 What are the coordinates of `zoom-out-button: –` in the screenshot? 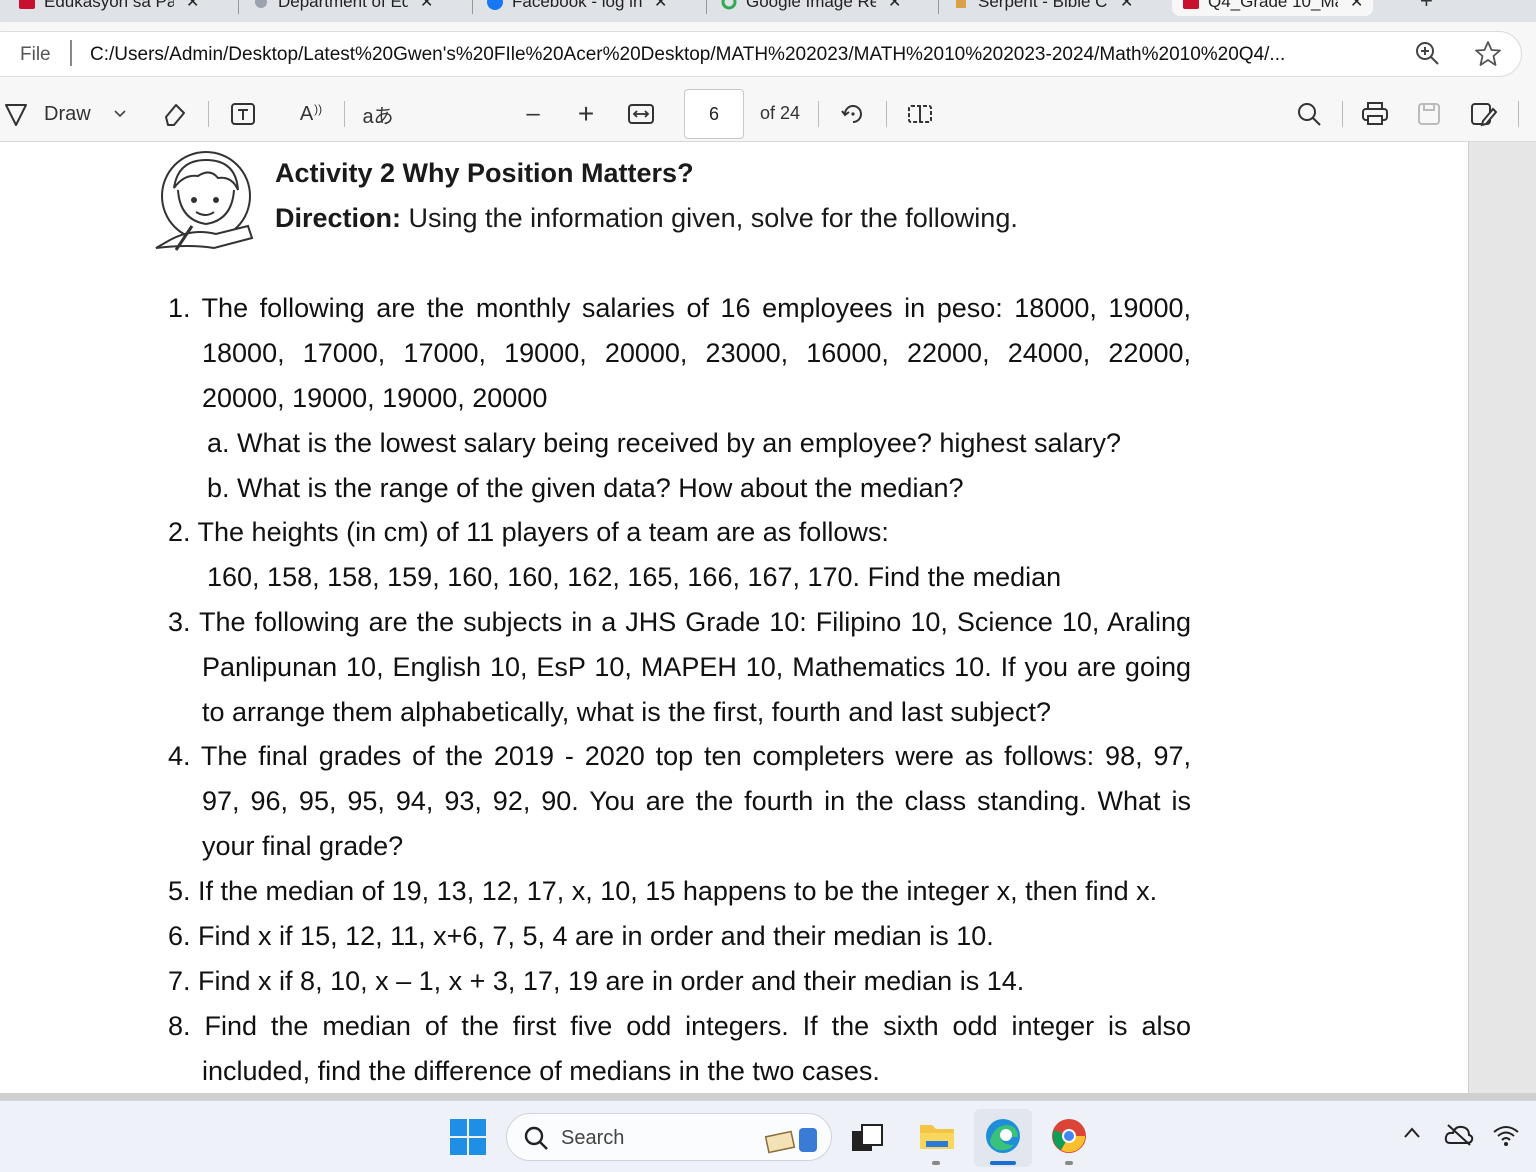 It's located at (533, 114).